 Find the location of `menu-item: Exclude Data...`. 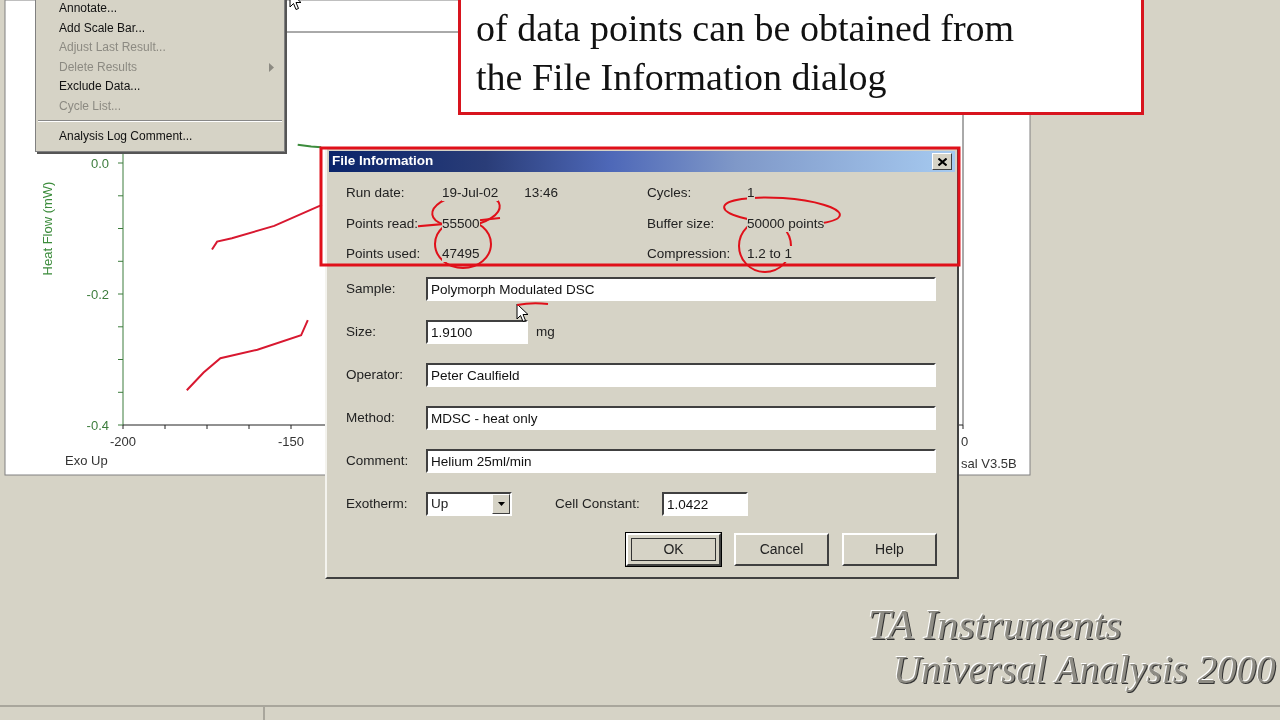

menu-item: Exclude Data... is located at coordinates (160, 87).